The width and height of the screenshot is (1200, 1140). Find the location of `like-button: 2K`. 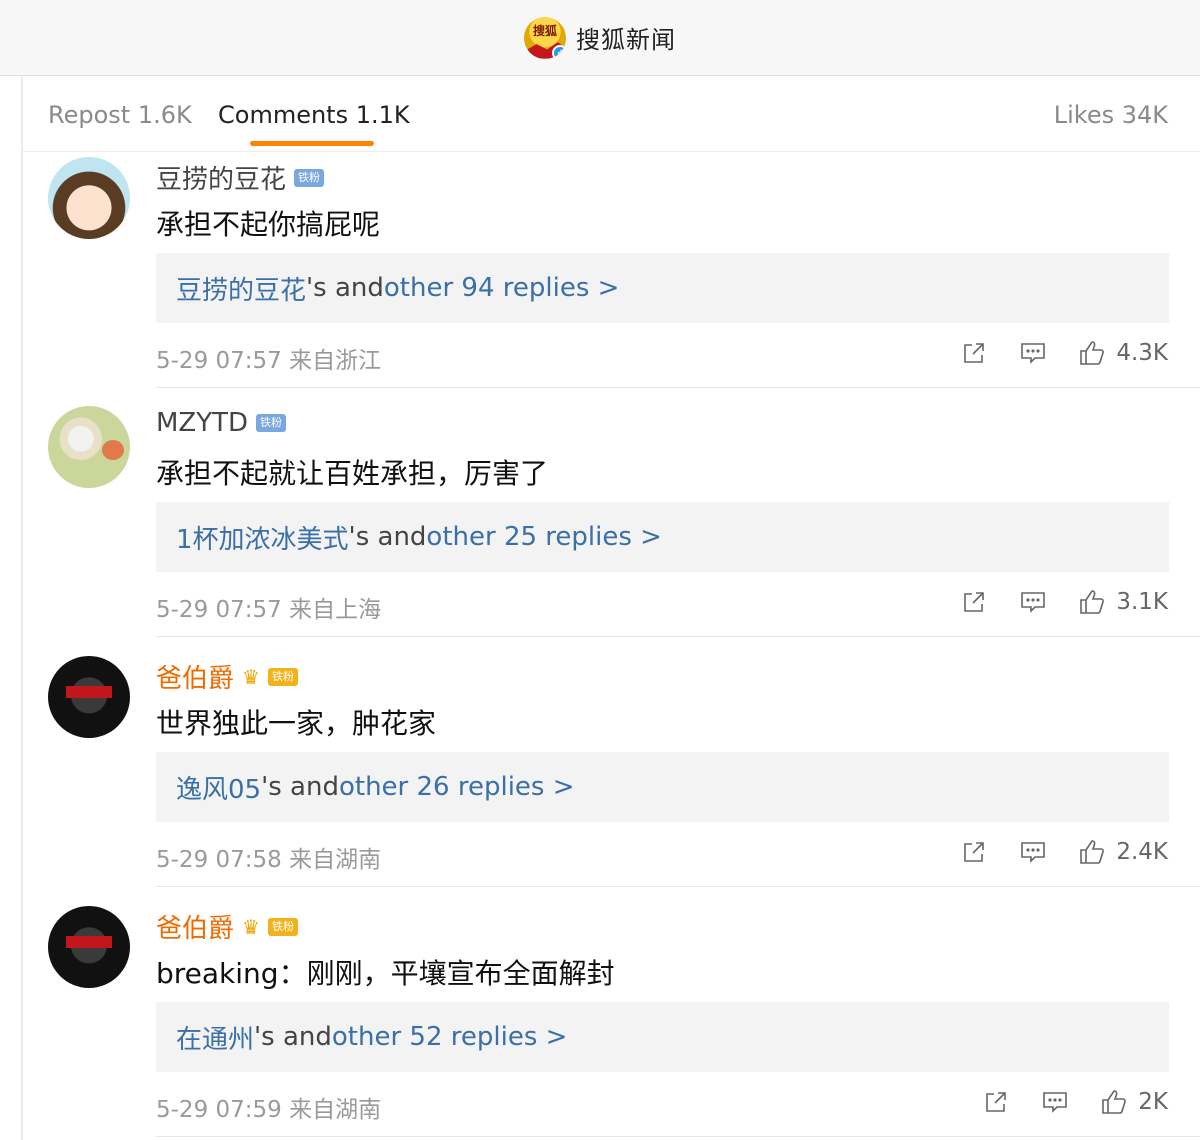

like-button: 2K is located at coordinates (1134, 1102).